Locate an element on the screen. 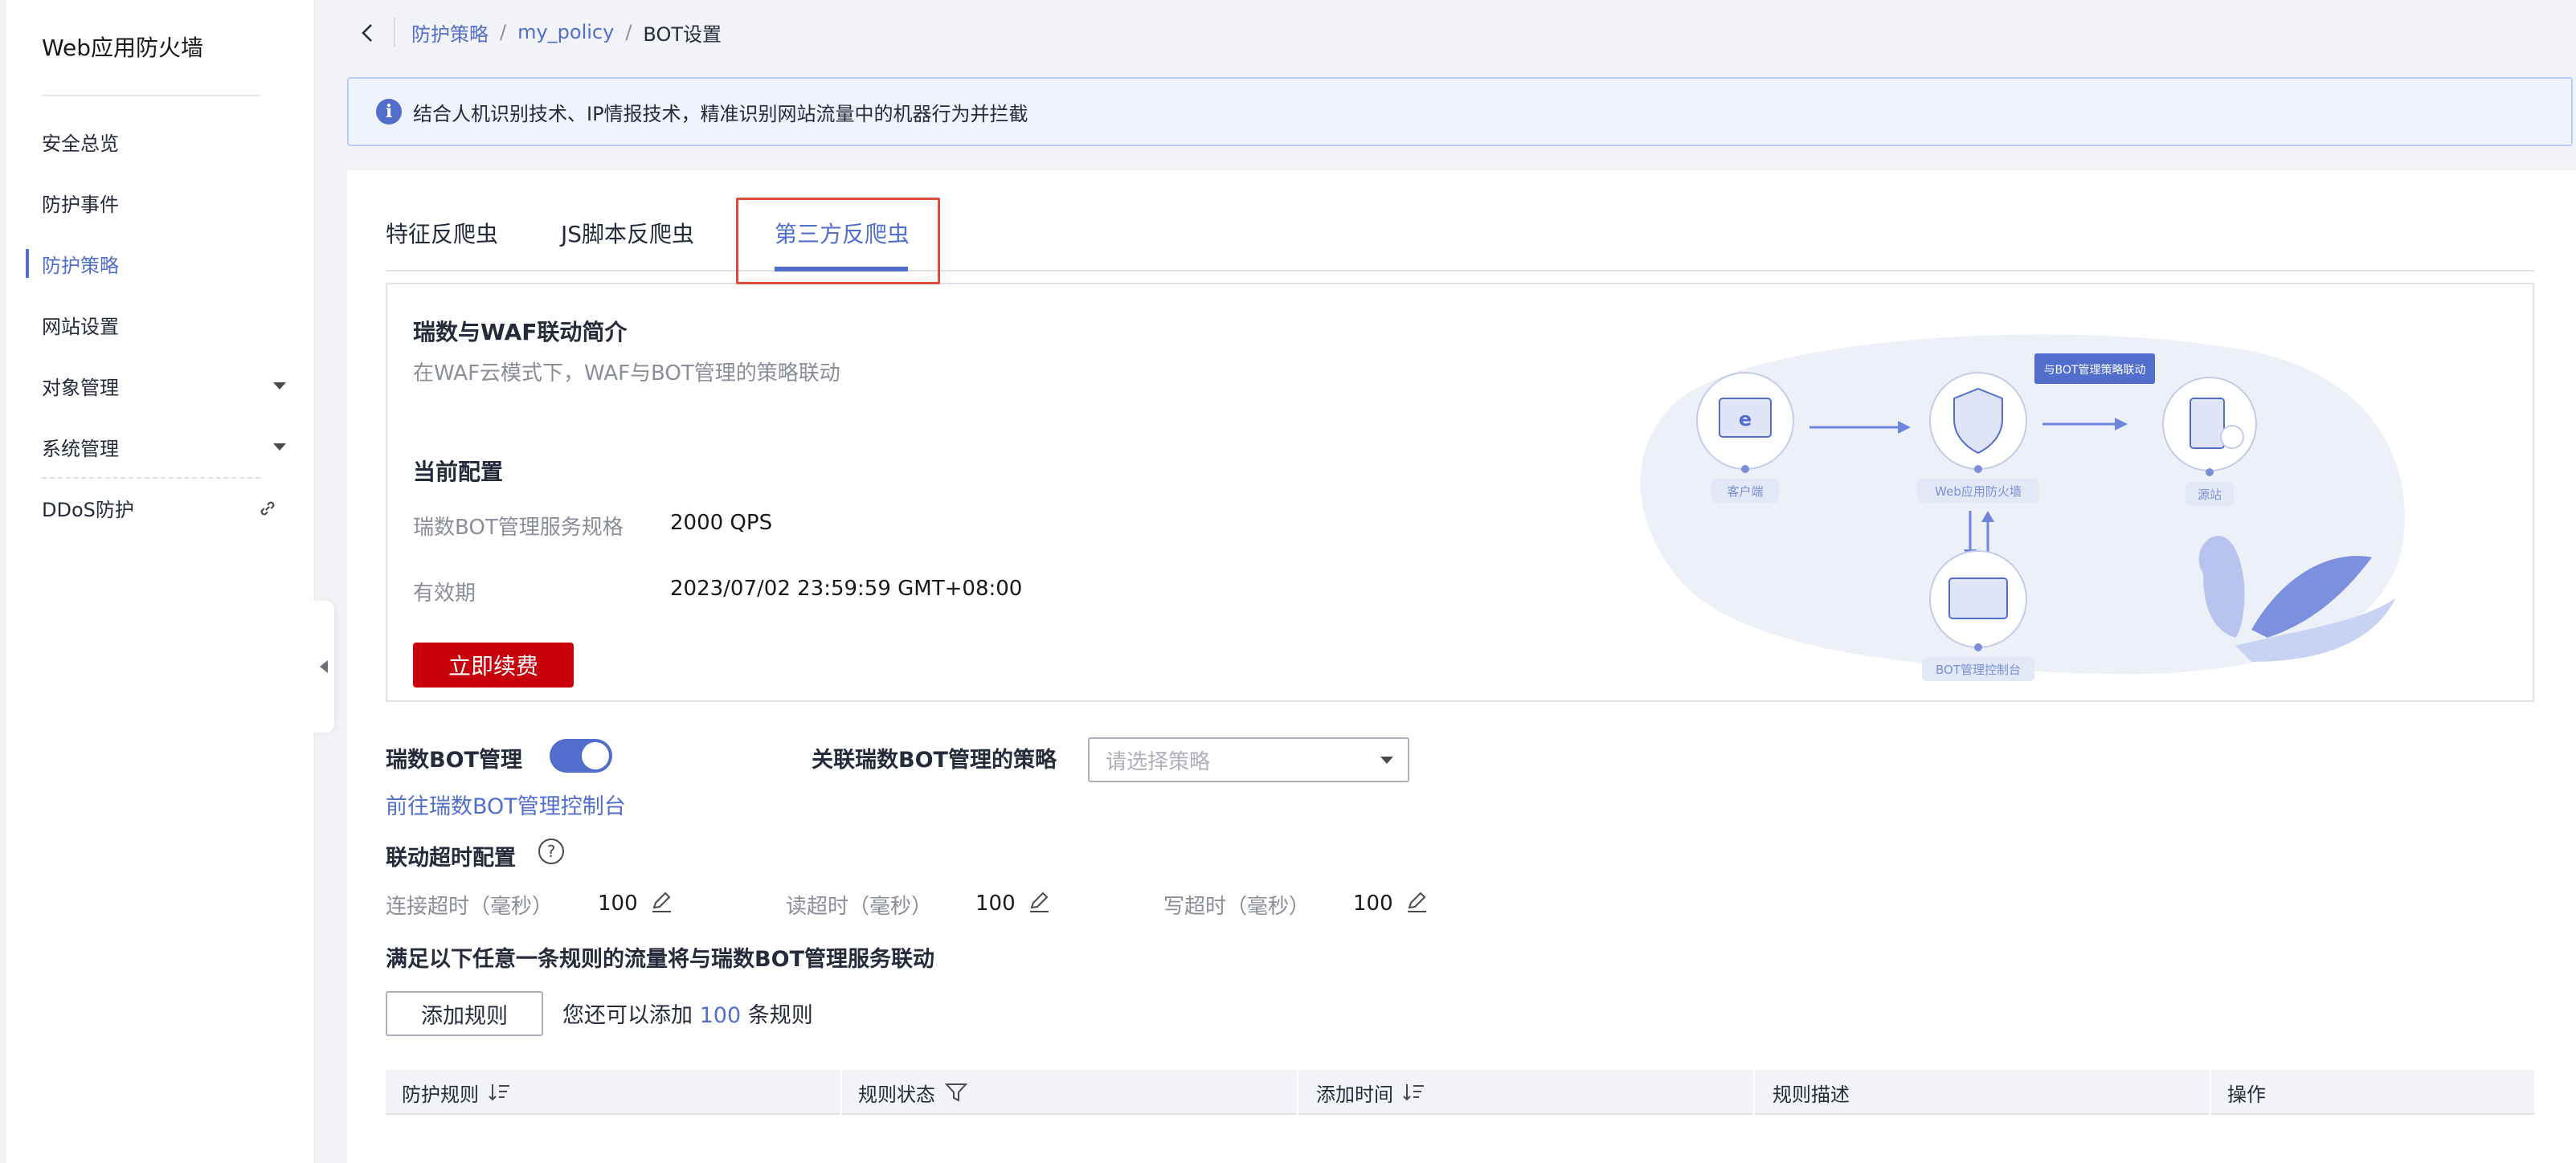  breadcrumb-current: BOT设置 is located at coordinates (682, 34).